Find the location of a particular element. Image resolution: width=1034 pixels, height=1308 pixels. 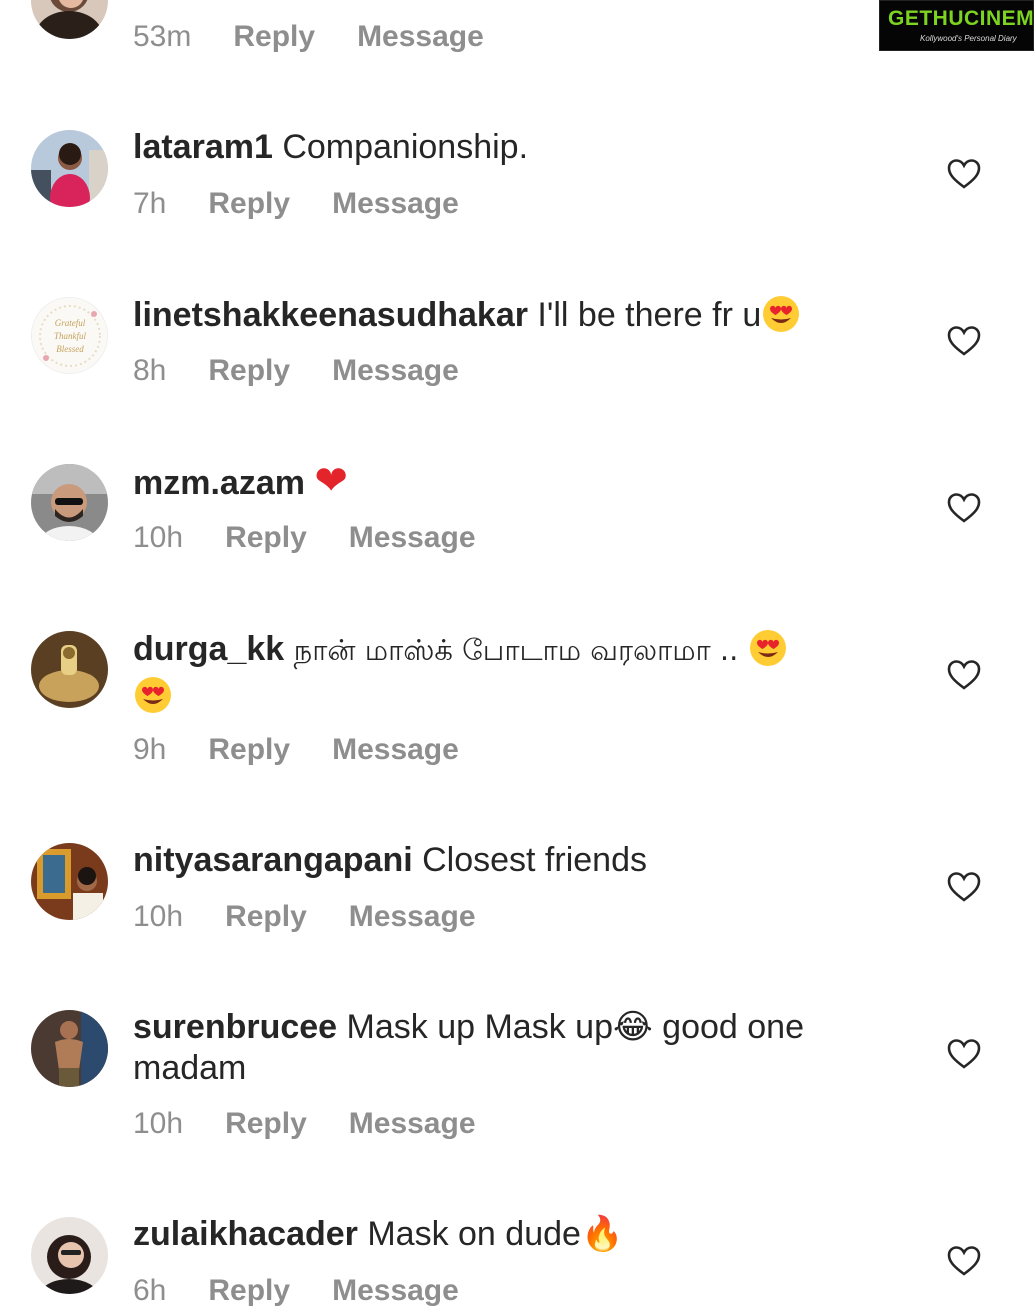

comment-username: nityasarangapani is located at coordinates (273, 860).